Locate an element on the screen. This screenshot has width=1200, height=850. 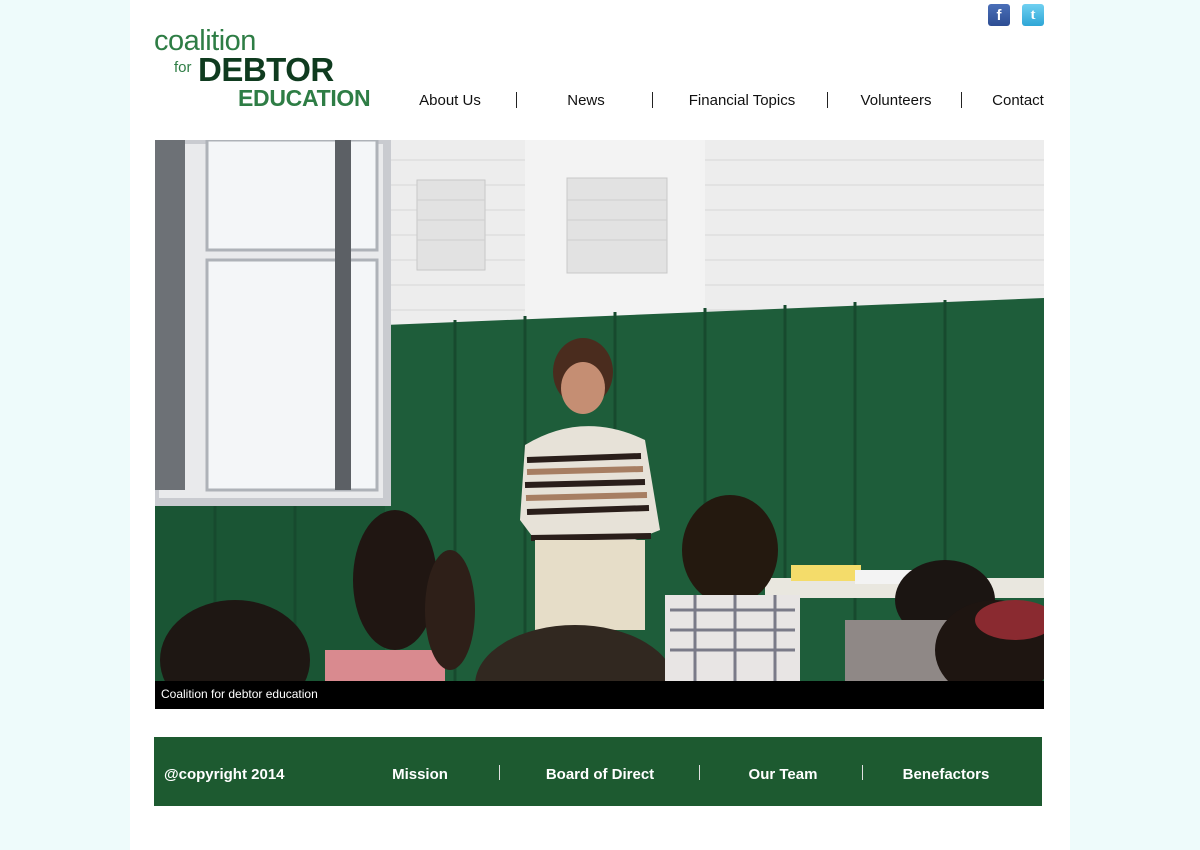
logo-line-debtor: DEBTOR is located at coordinates (266, 69).